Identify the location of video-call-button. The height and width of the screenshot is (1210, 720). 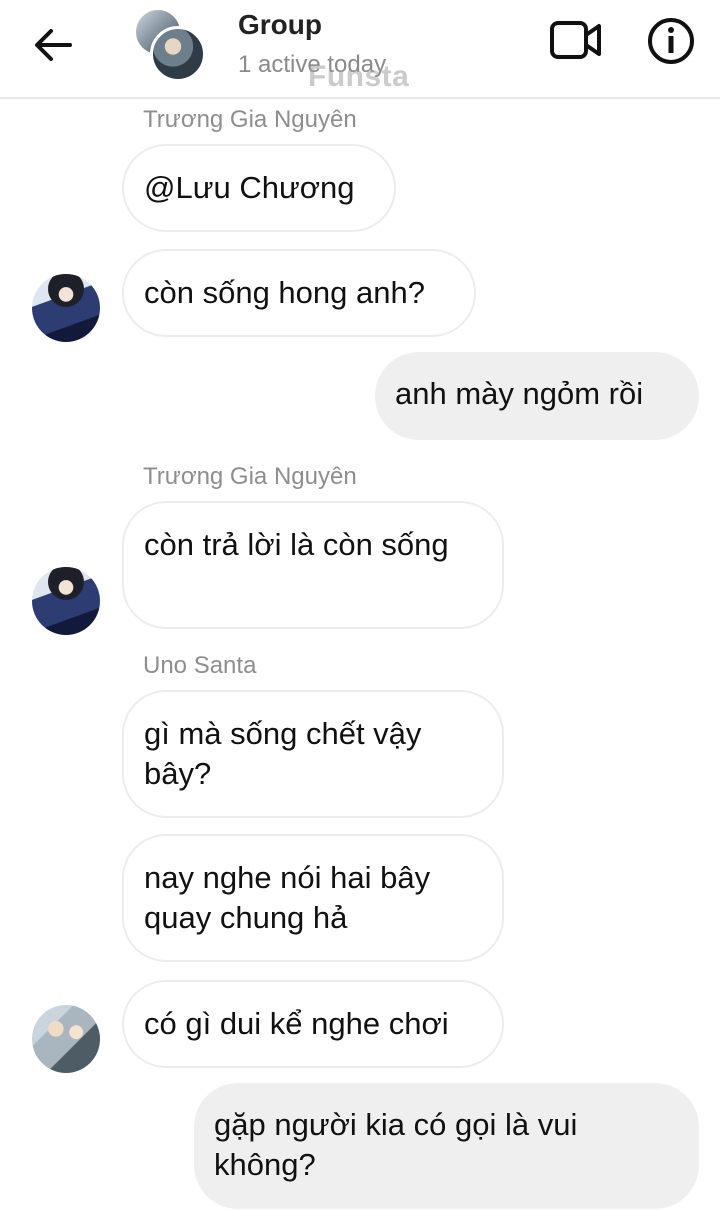
(576, 40).